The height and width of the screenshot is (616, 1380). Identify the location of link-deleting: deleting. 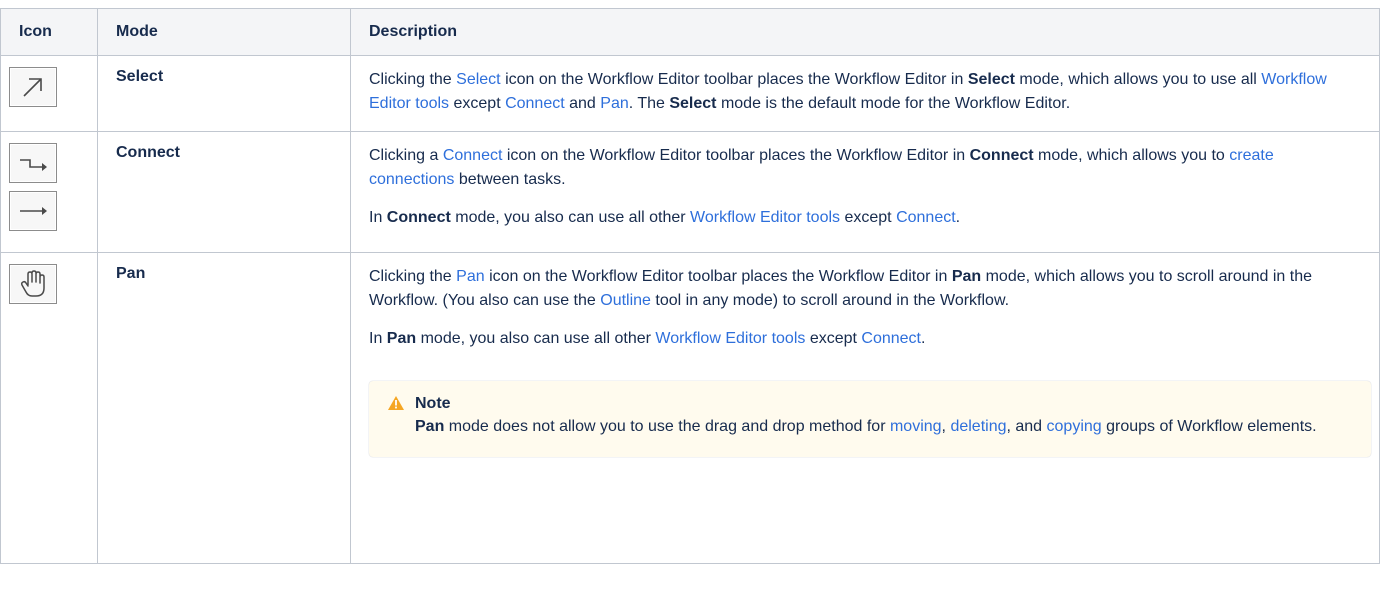
(978, 426).